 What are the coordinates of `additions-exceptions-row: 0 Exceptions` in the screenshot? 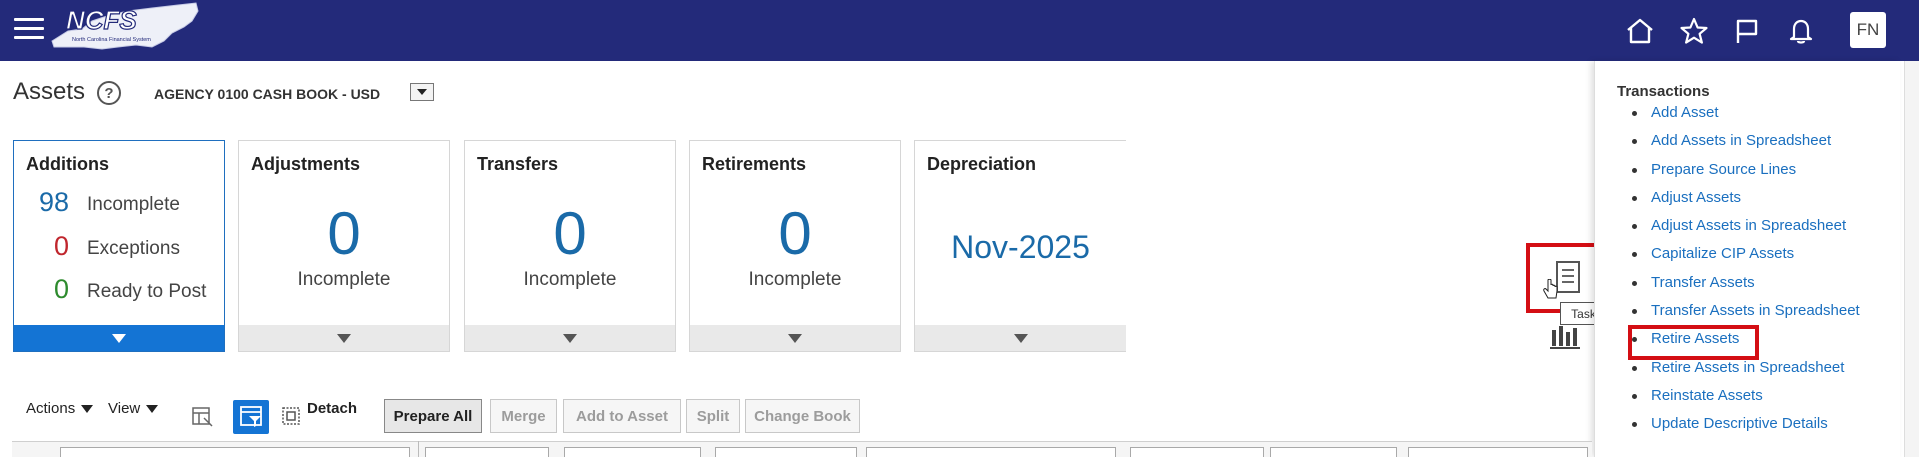 It's located at (119, 246).